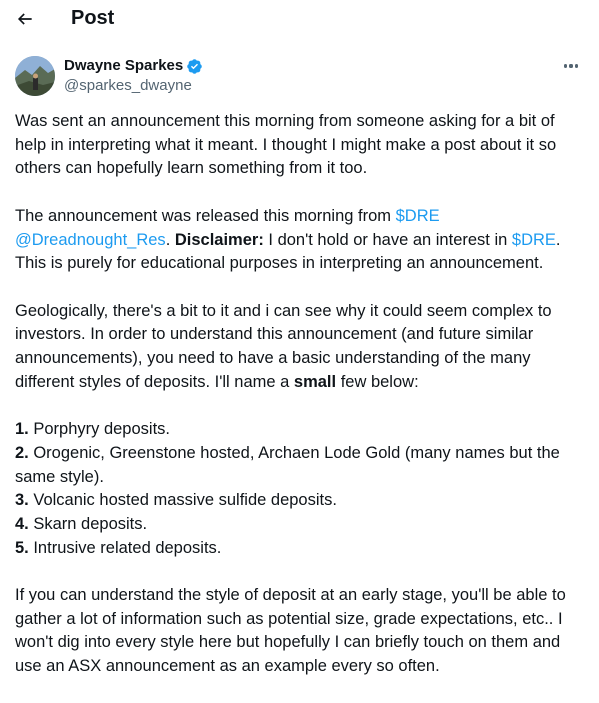 Image resolution: width=599 pixels, height=703 pixels. Describe the element at coordinates (22, 452) in the screenshot. I see `list-number: 2.` at that location.